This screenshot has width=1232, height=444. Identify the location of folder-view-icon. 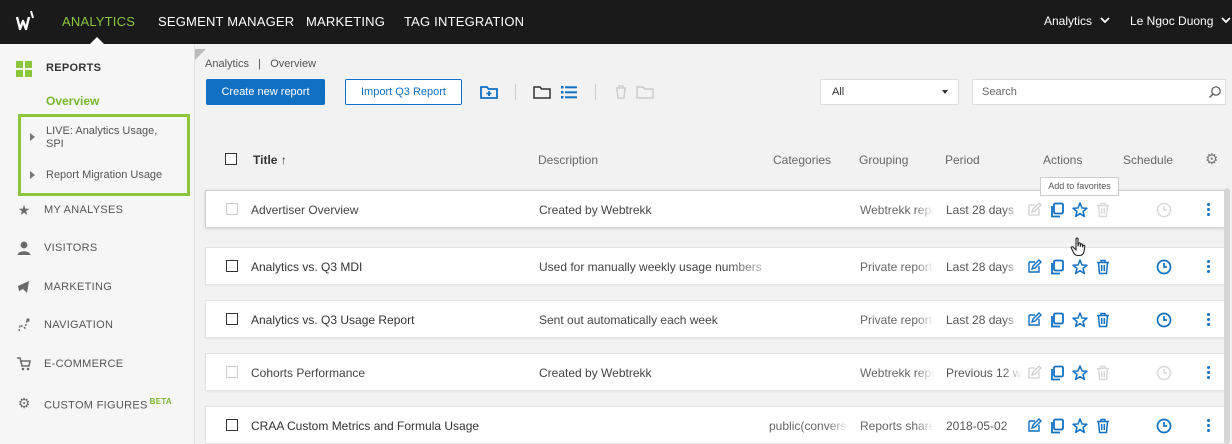
(542, 92).